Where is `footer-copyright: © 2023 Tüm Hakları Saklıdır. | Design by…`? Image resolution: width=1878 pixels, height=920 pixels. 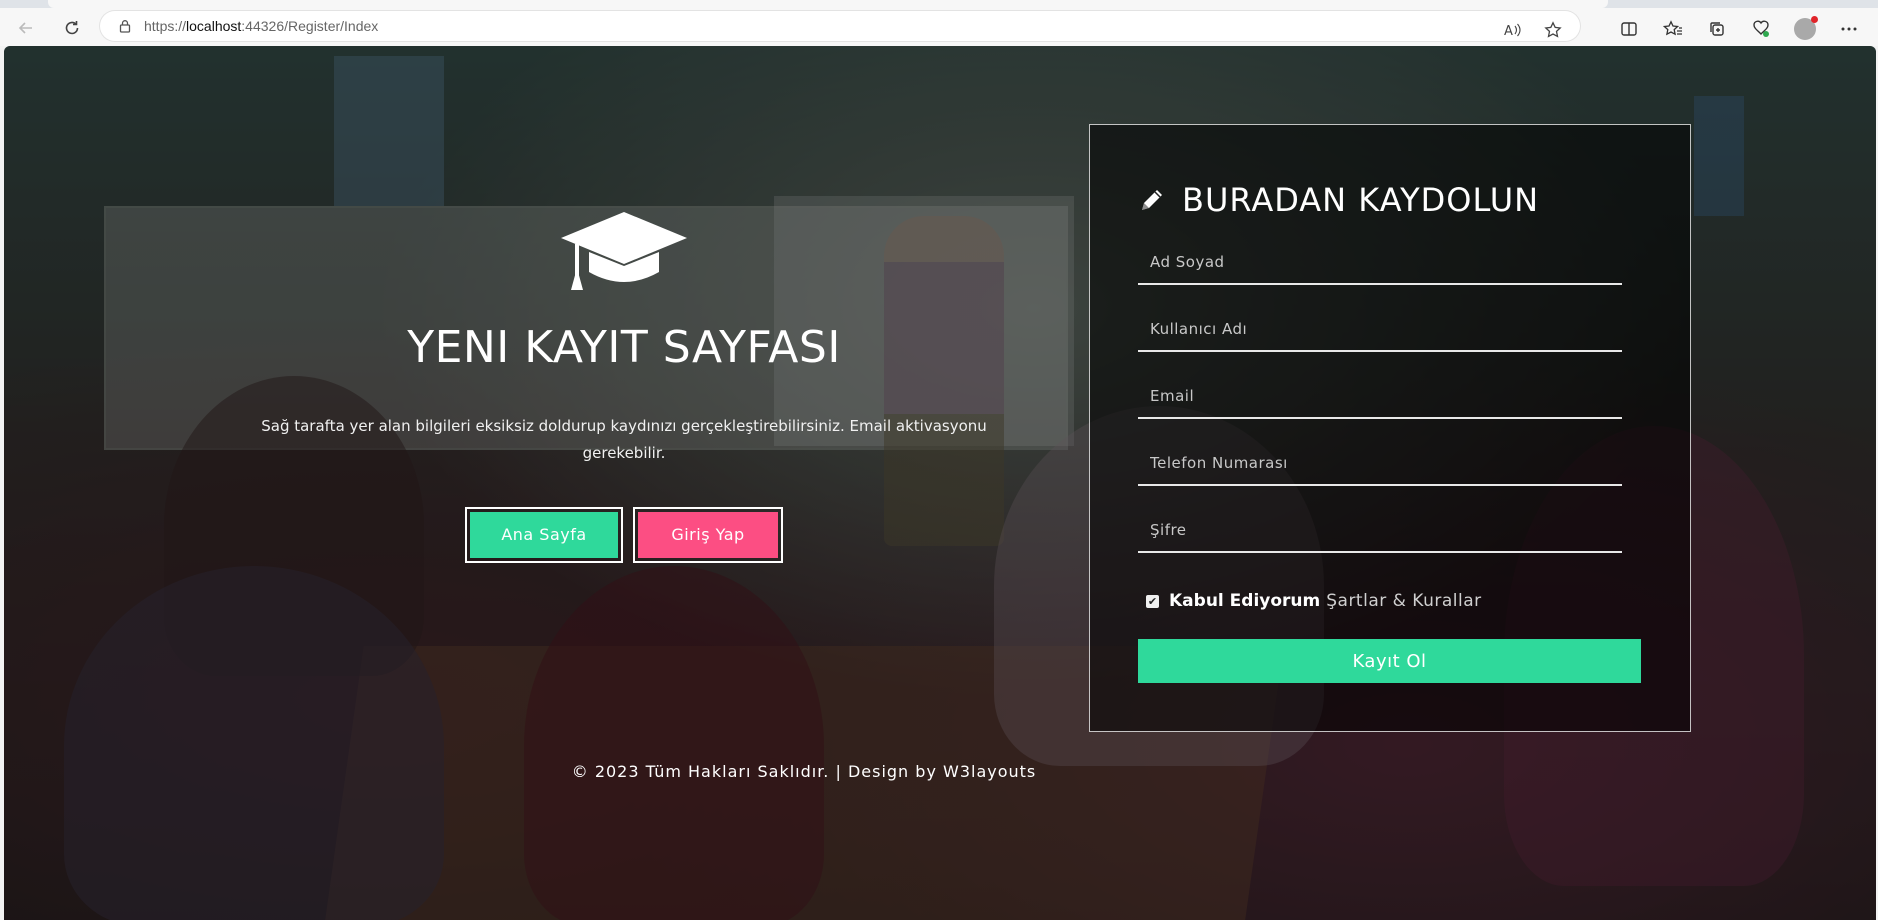 footer-copyright: © 2023 Tüm Hakları Saklıdır. | Design by… is located at coordinates (804, 771).